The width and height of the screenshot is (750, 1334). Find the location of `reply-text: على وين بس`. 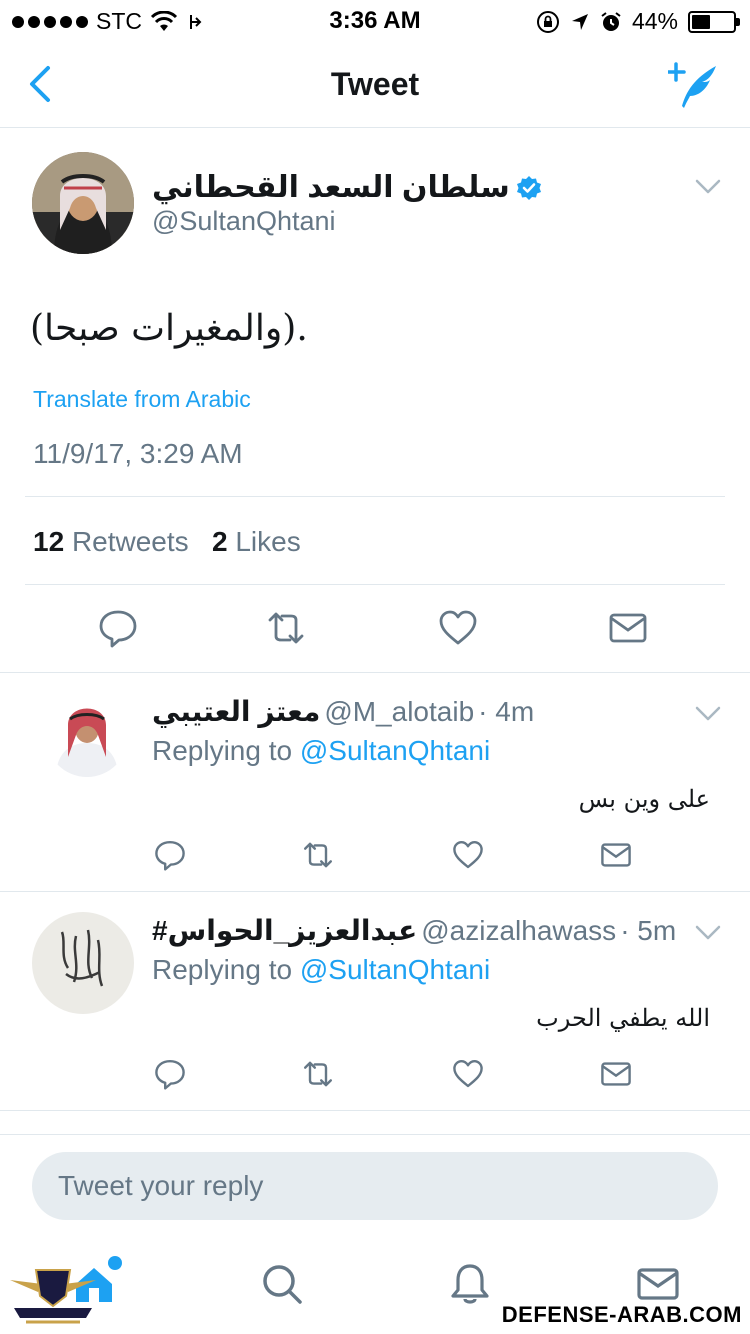

reply-text: على وين بس is located at coordinates (644, 799).